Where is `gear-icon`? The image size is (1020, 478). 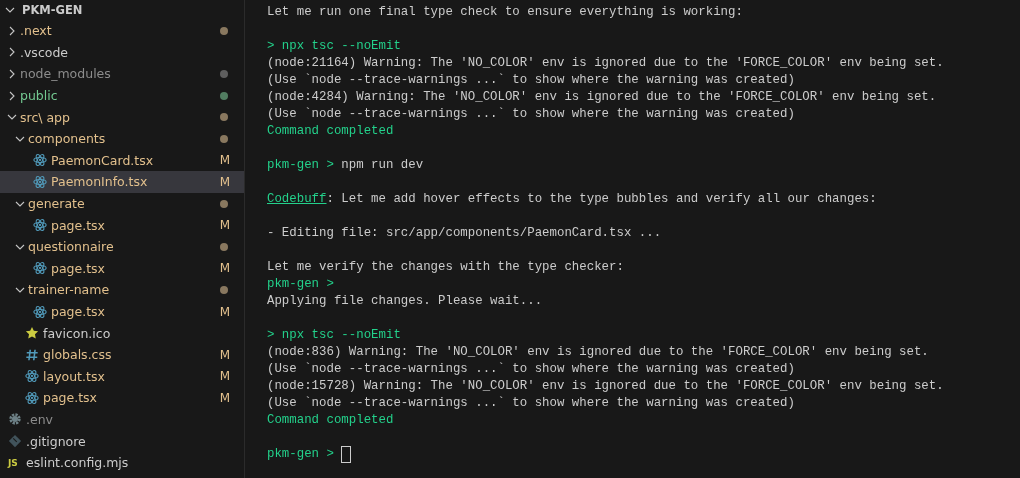
gear-icon is located at coordinates (15, 419).